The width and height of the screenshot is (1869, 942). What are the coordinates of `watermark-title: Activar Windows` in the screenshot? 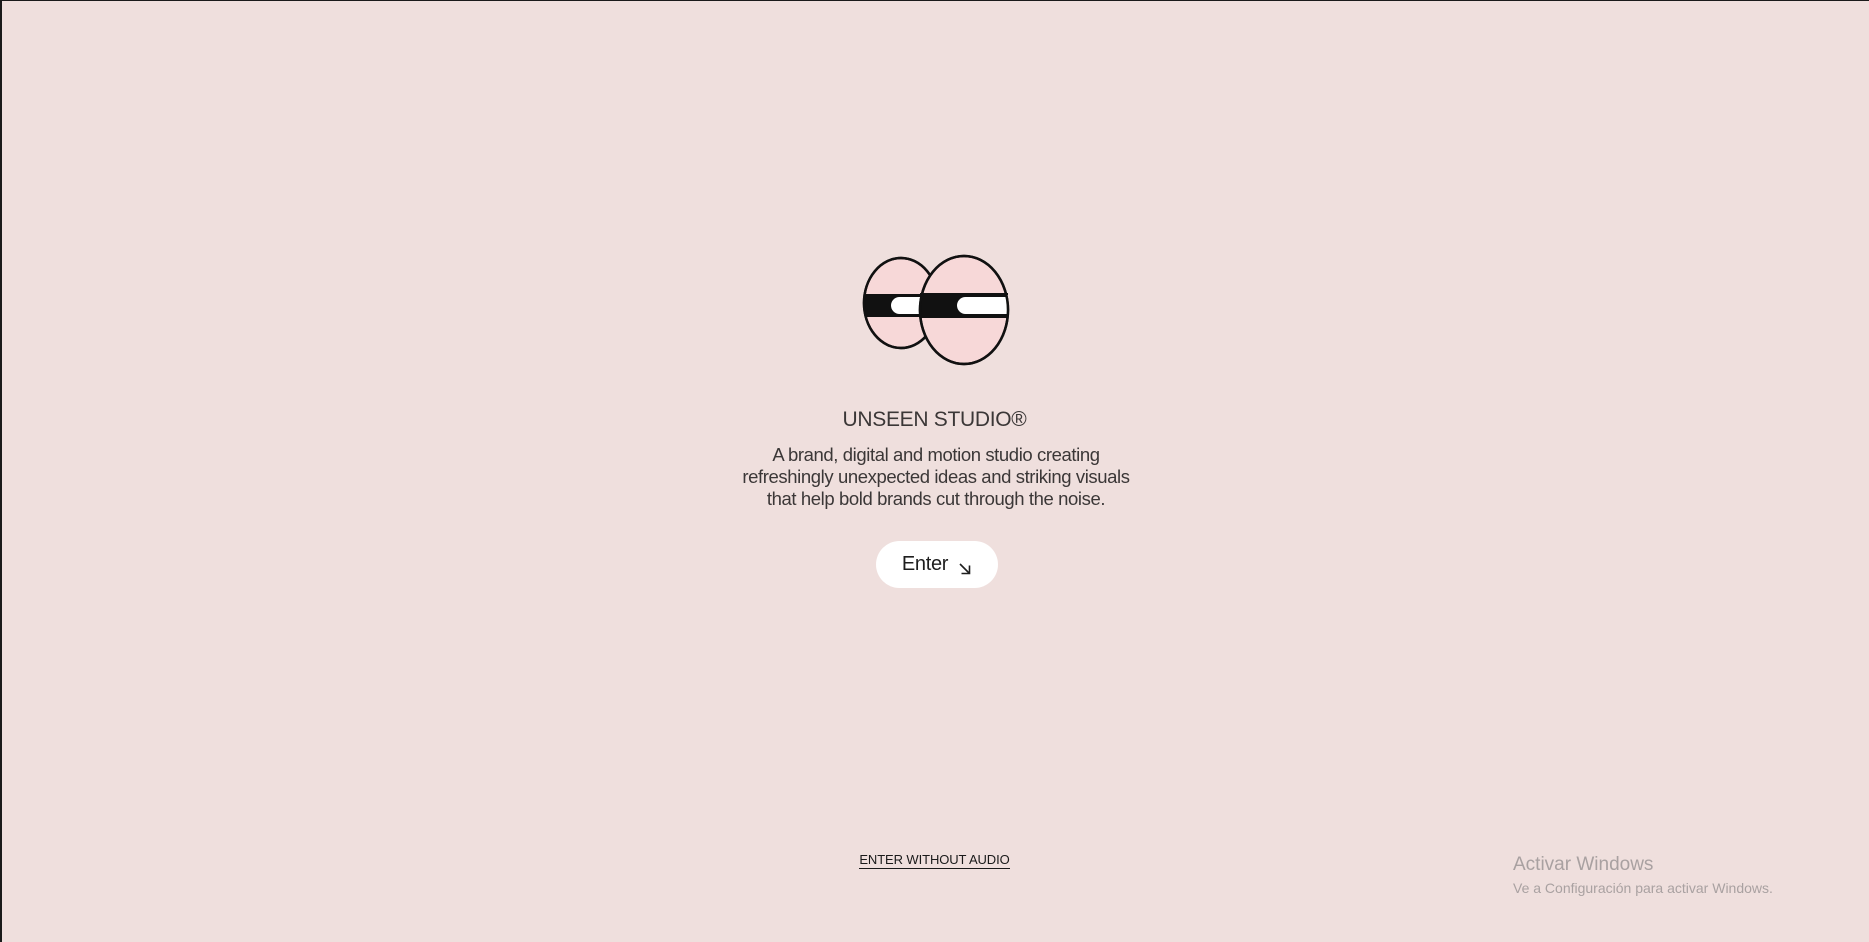 It's located at (1583, 864).